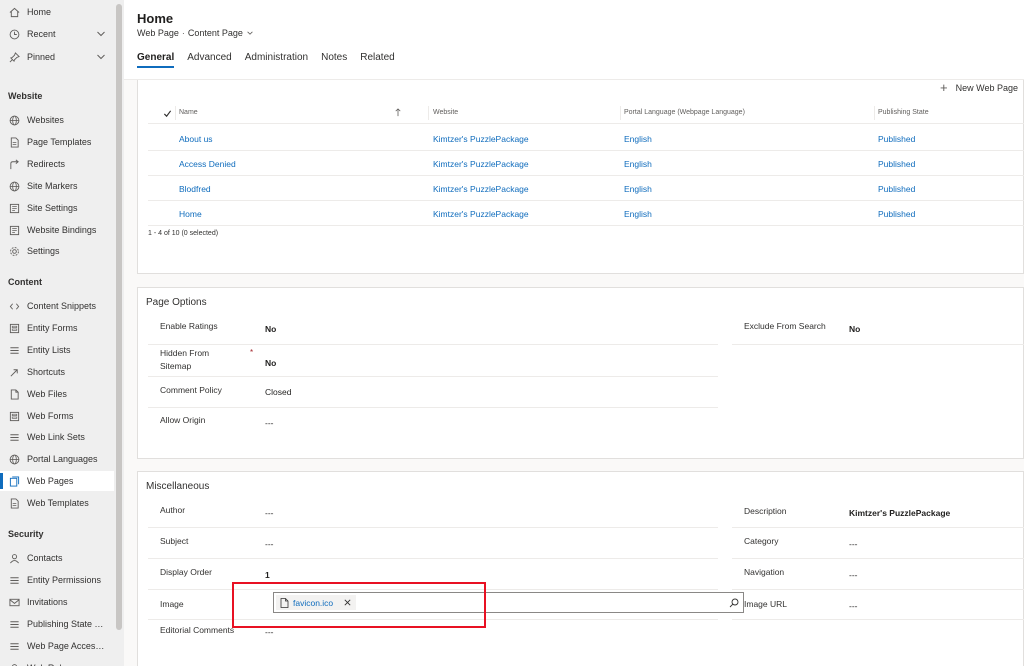 This screenshot has width=1024, height=666. What do you see at coordinates (156, 60) in the screenshot?
I see `tab-general: General` at bounding box center [156, 60].